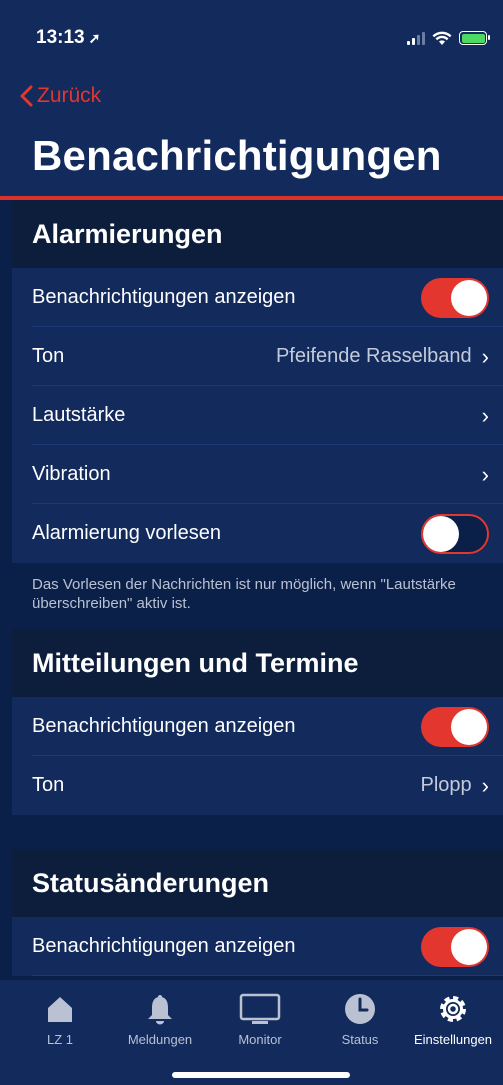  I want to click on nav-header: Zurück Benachrichtigungen, so click(251, 135).